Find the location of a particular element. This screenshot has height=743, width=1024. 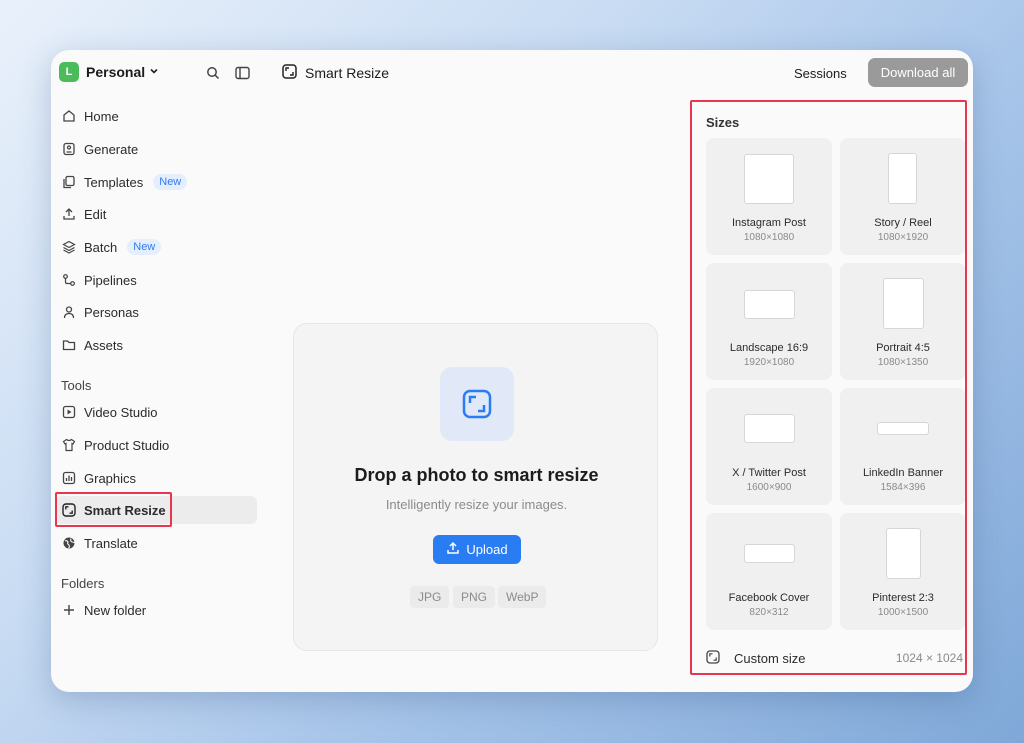

folders-section-label: Folders is located at coordinates (83, 583).